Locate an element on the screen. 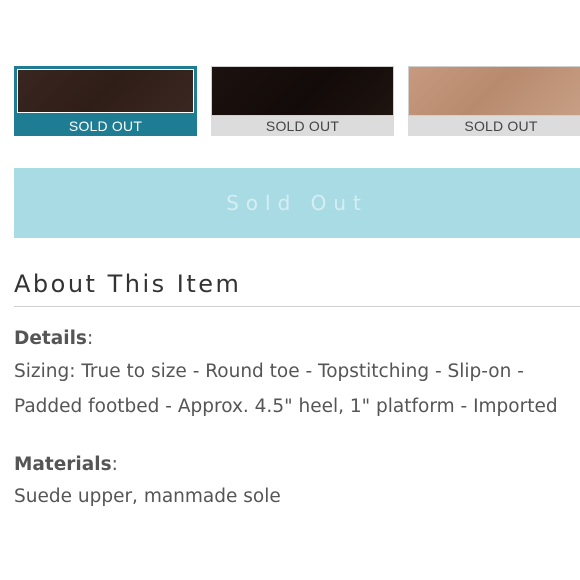 The width and height of the screenshot is (580, 580). materials-heading-line: Materials: is located at coordinates (294, 465).